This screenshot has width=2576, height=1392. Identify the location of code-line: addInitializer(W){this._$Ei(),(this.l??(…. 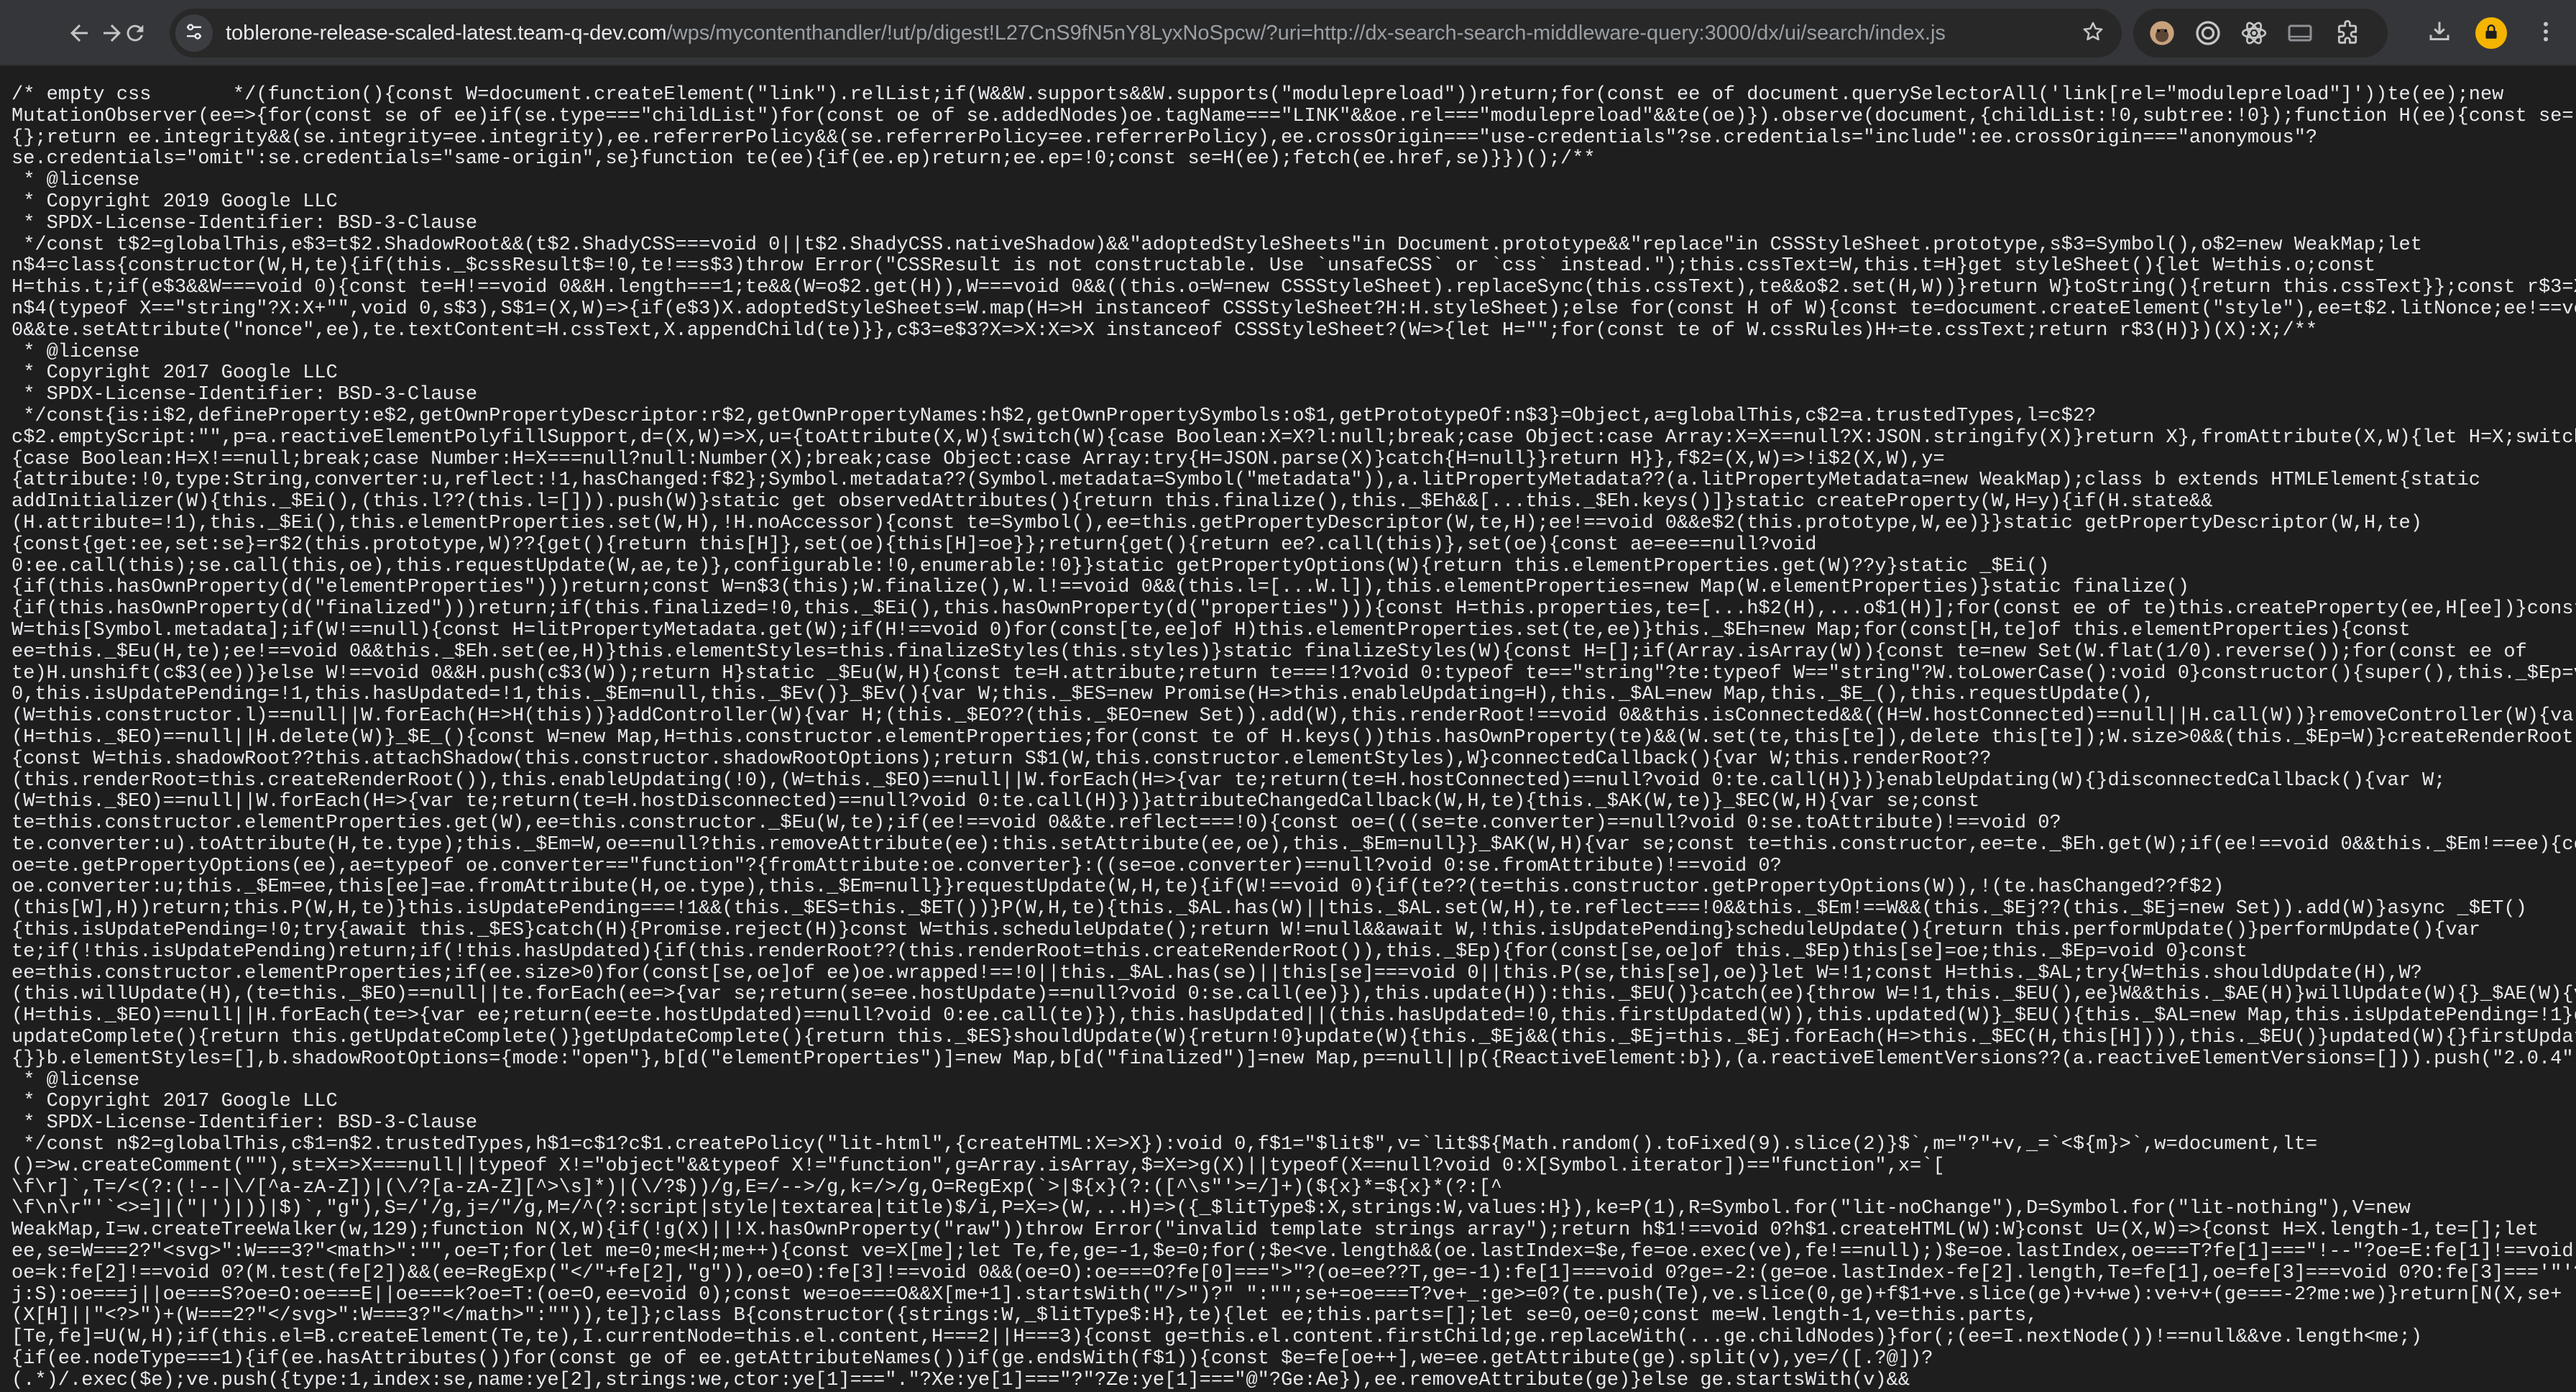
(1112, 502).